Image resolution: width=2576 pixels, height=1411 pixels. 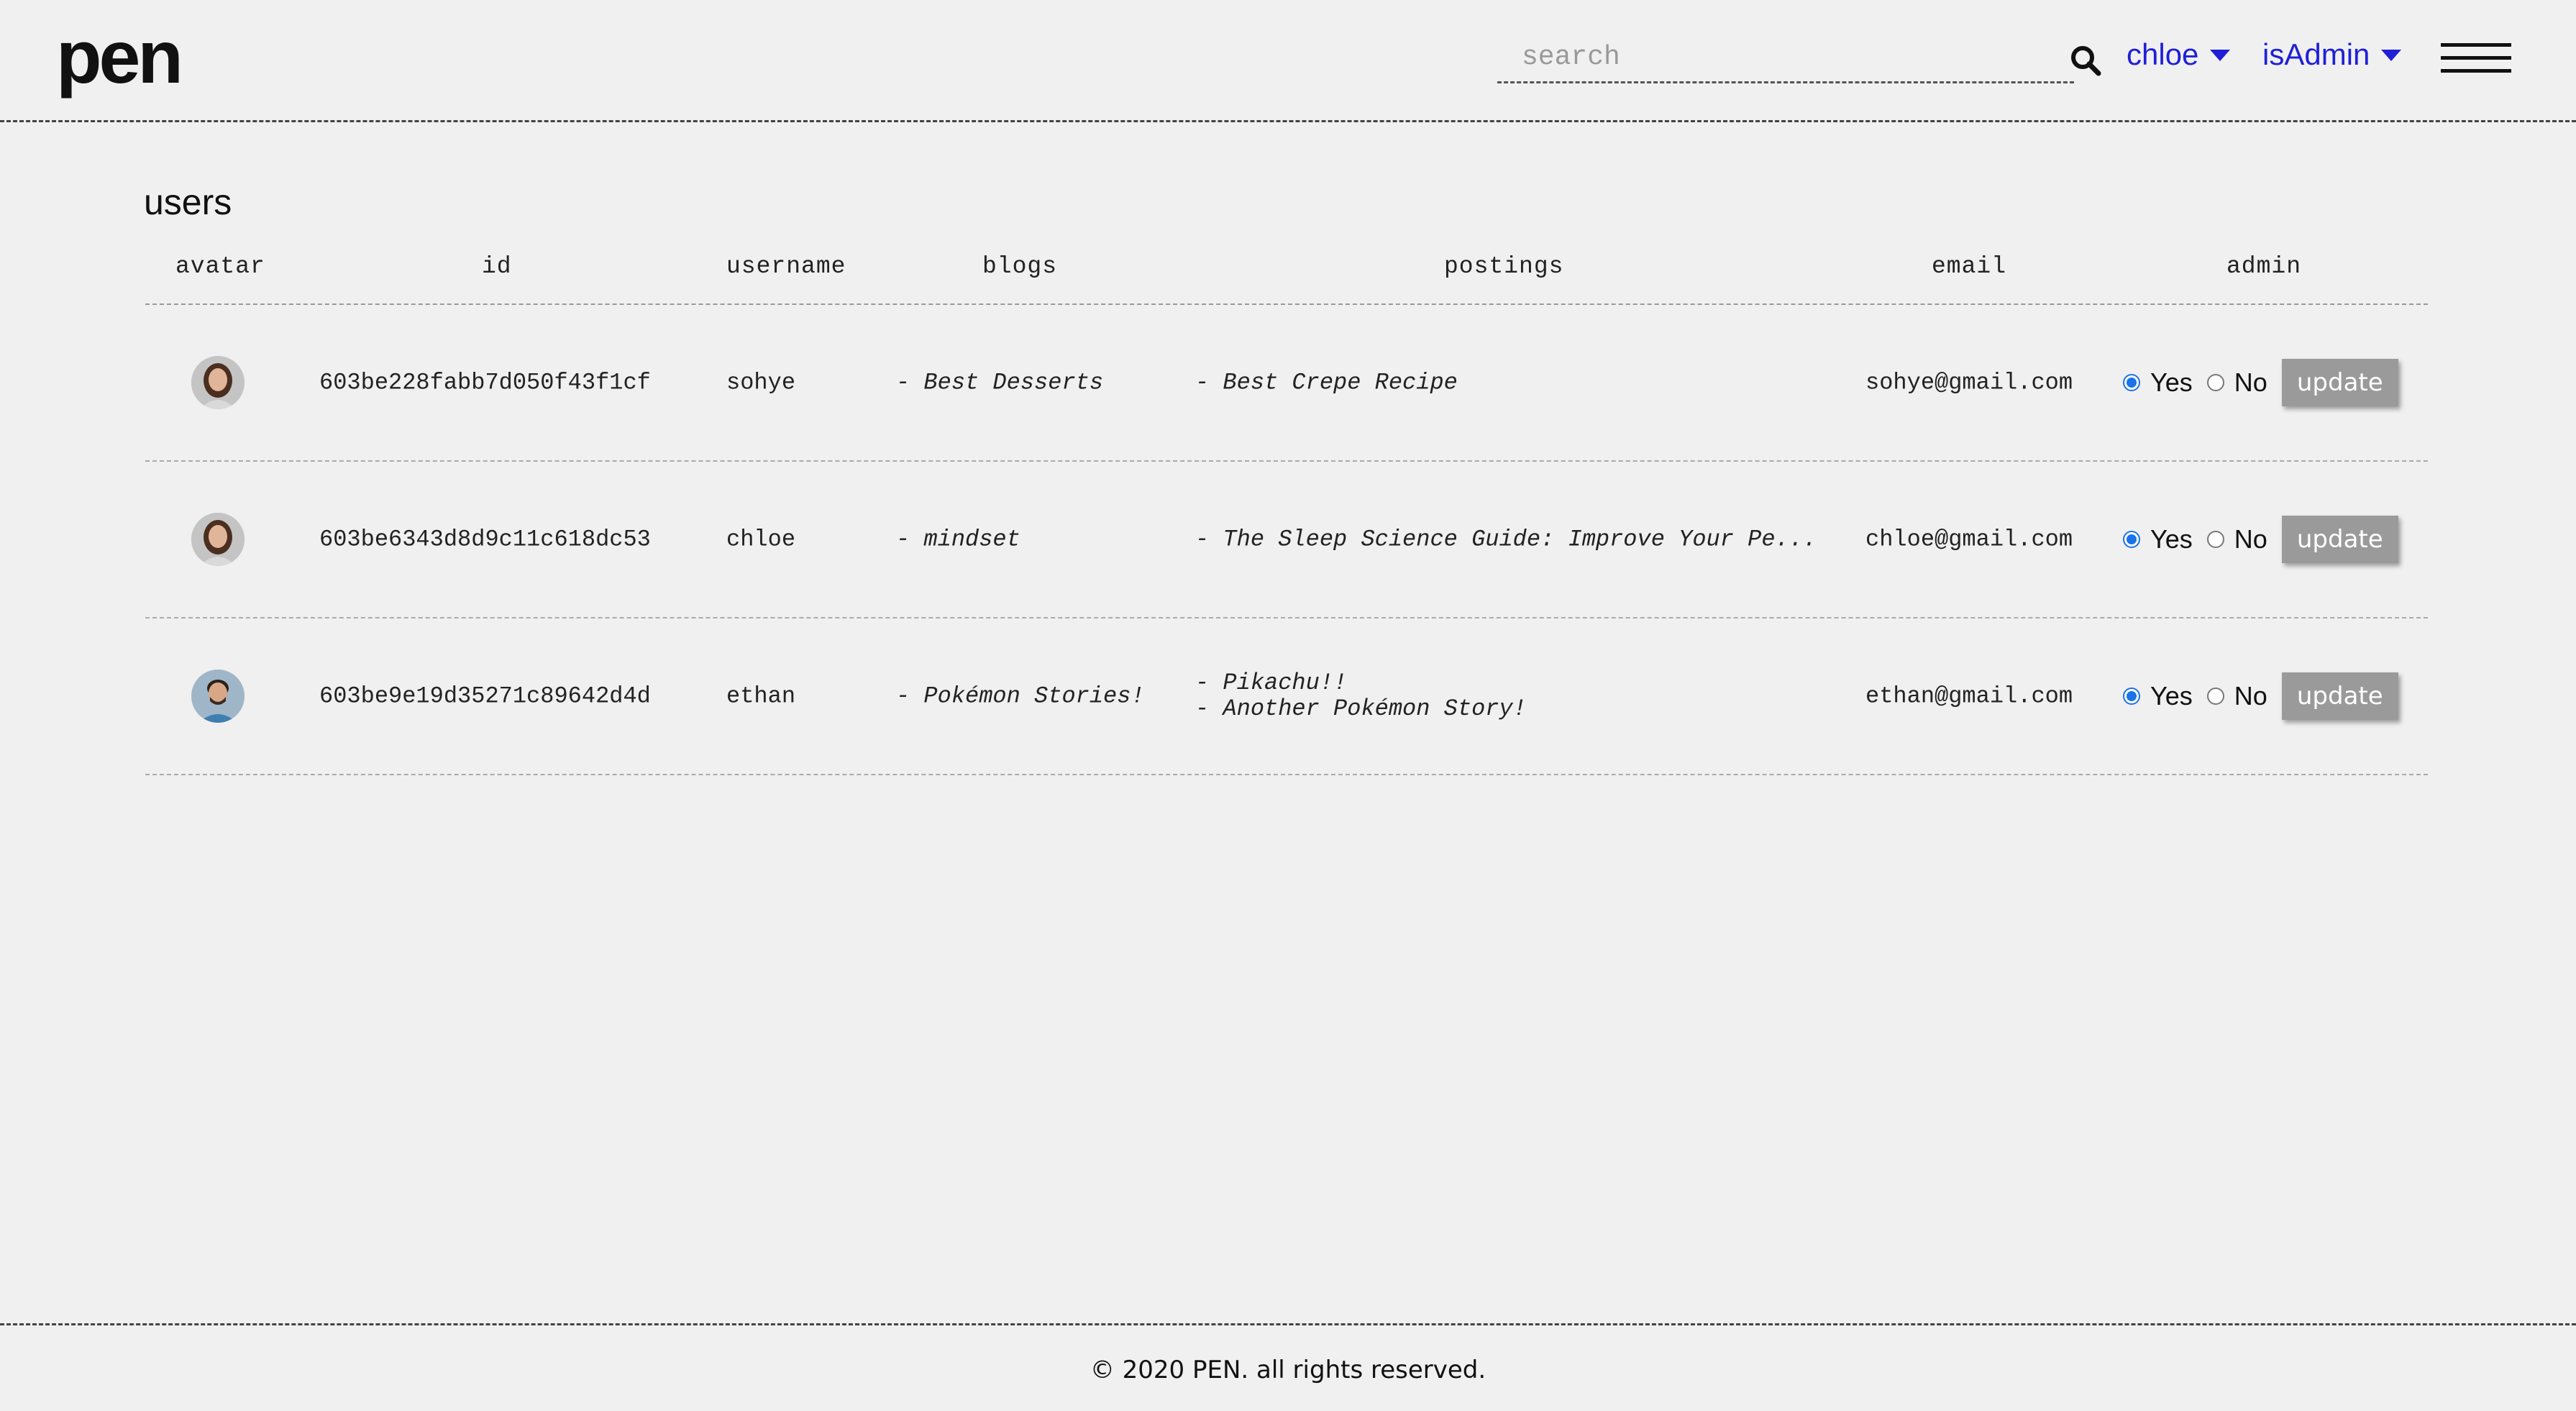 What do you see at coordinates (2086, 61) in the screenshot?
I see `search-icon` at bounding box center [2086, 61].